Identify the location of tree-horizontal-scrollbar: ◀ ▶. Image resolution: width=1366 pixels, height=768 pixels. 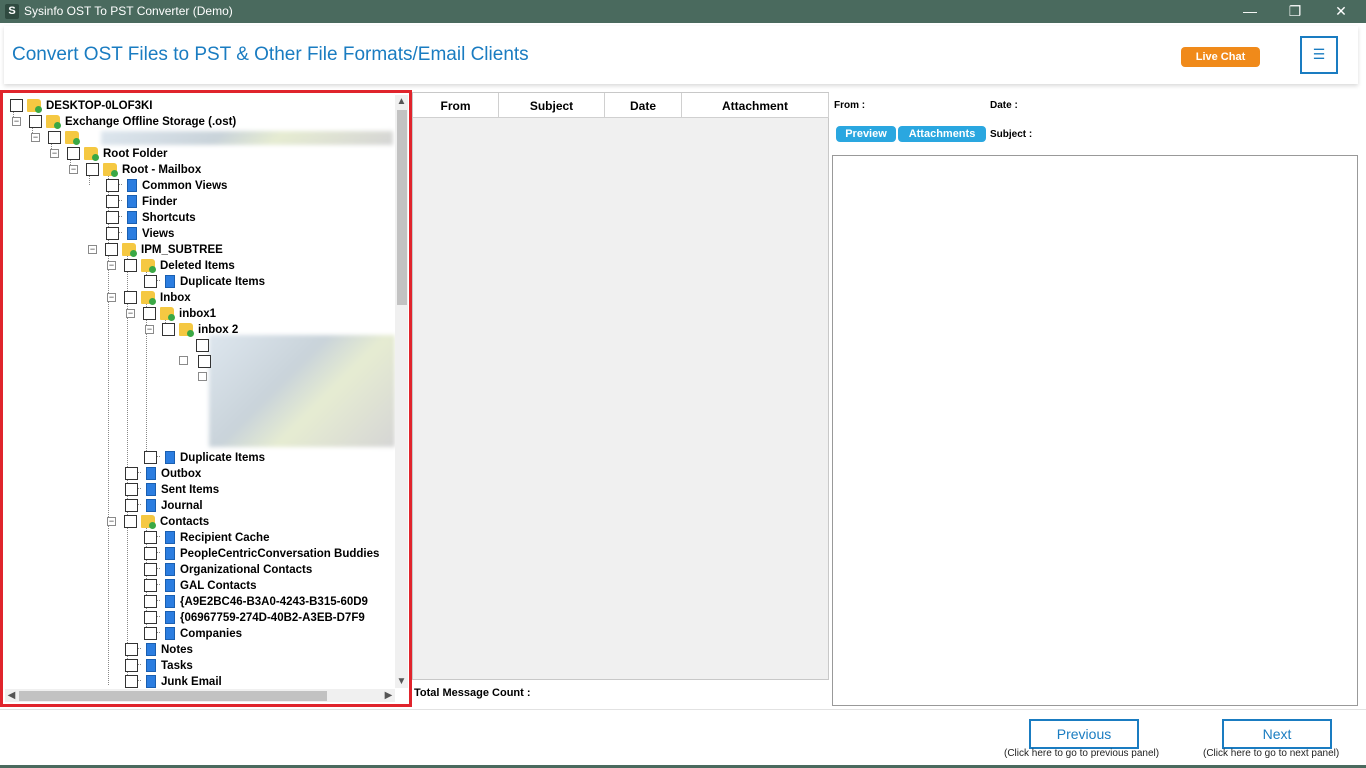
(200, 695).